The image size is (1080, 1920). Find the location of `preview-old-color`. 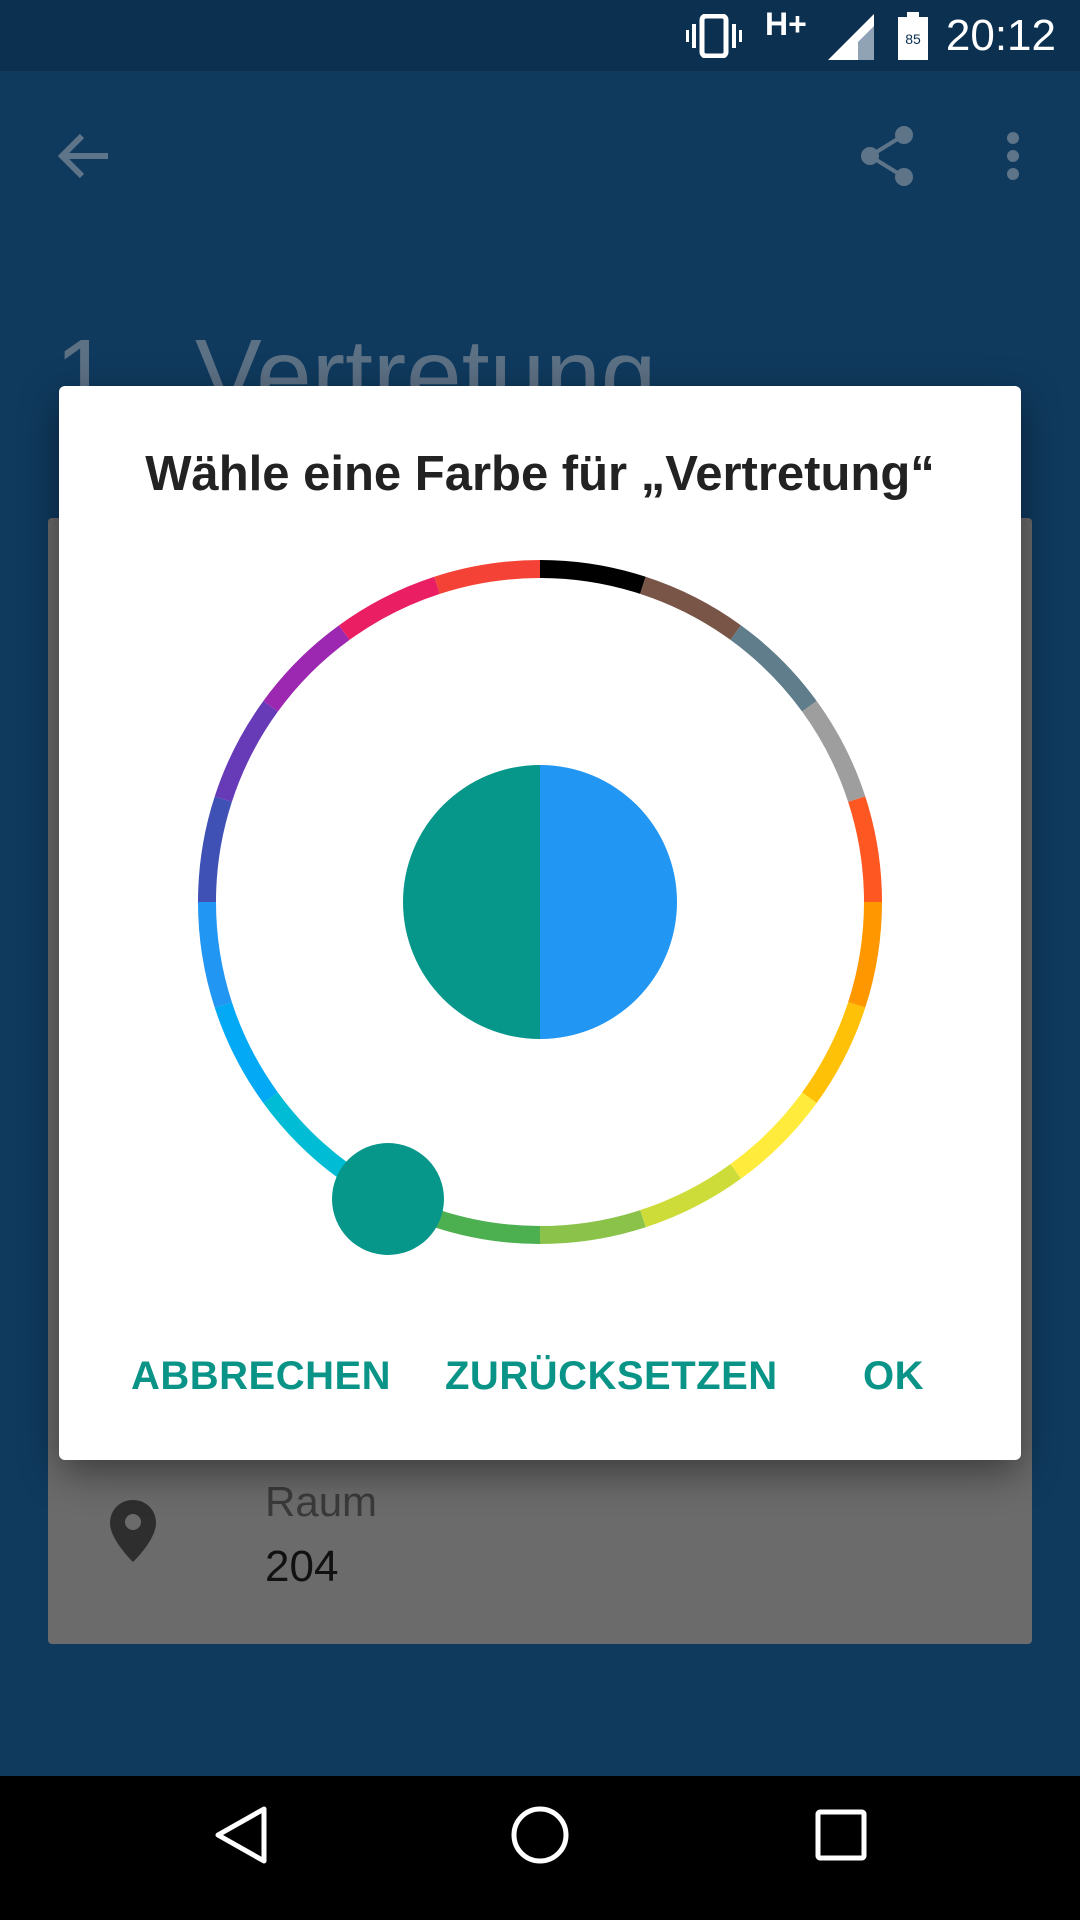

preview-old-color is located at coordinates (471, 902).